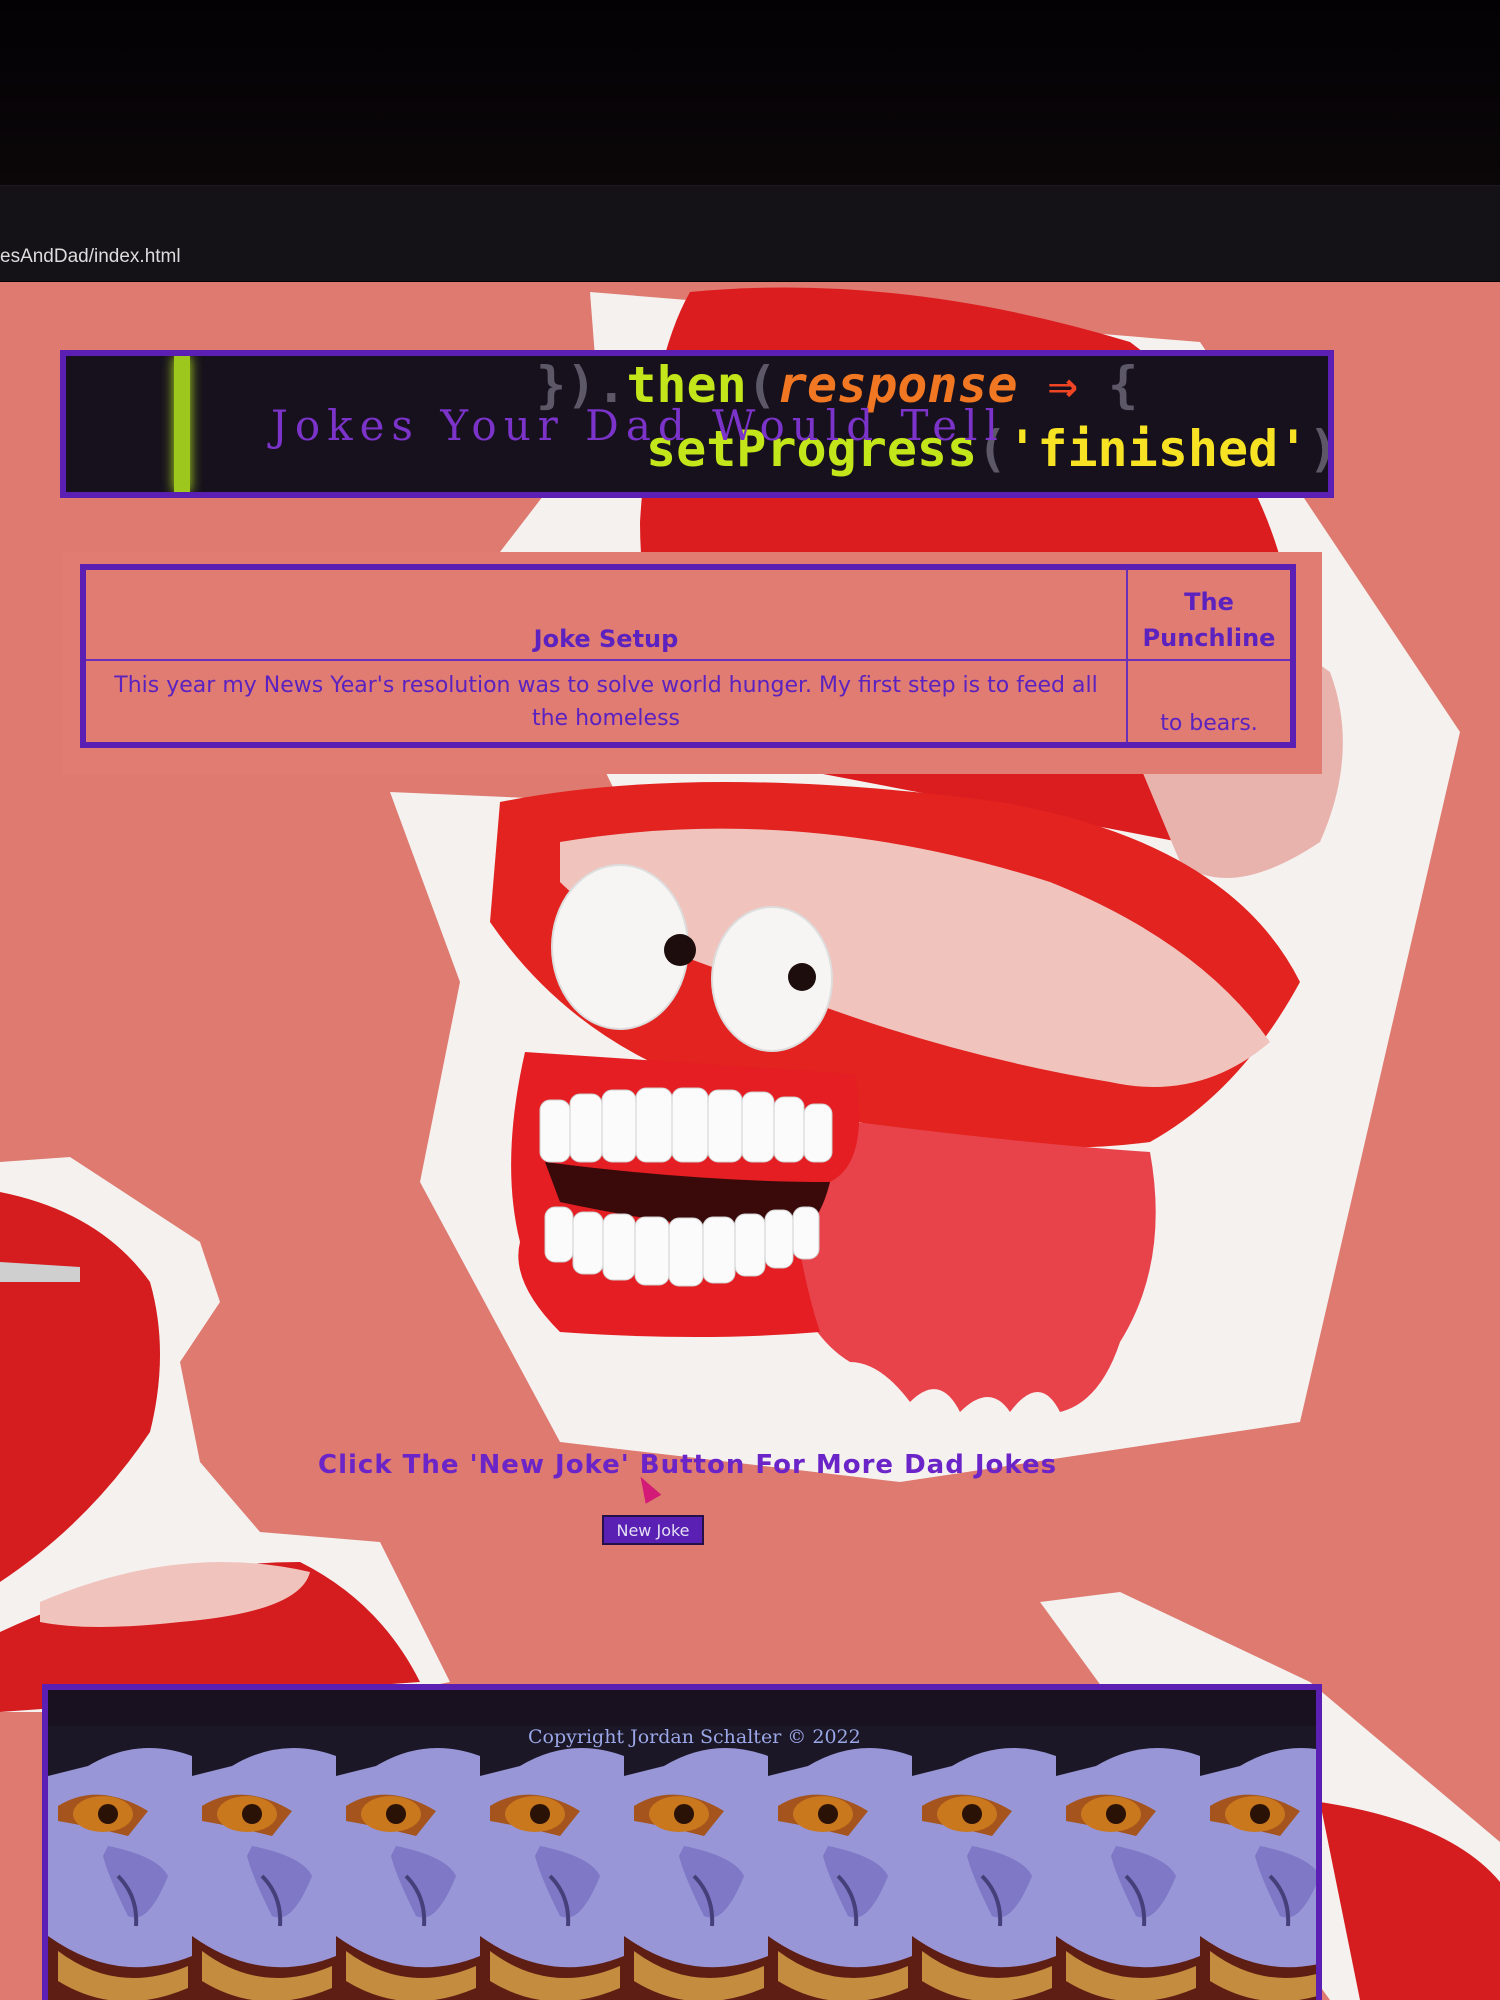 Image resolution: width=1500 pixels, height=2000 pixels. What do you see at coordinates (682, 1863) in the screenshot?
I see `grinning-villain-footer-image` at bounding box center [682, 1863].